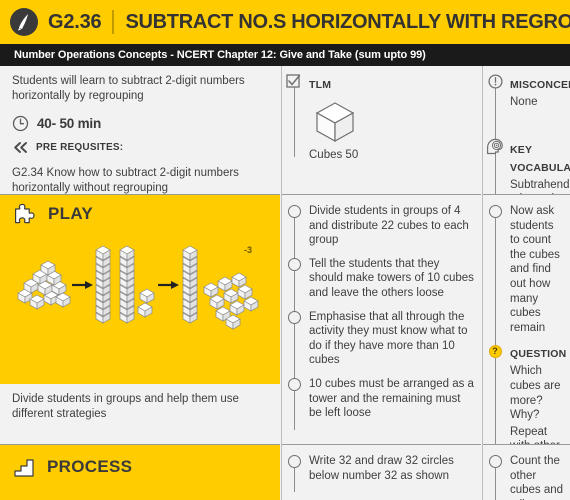 The height and width of the screenshot is (500, 570). Describe the element at coordinates (75, 21) in the screenshot. I see `lesson-code: G2.36` at that location.